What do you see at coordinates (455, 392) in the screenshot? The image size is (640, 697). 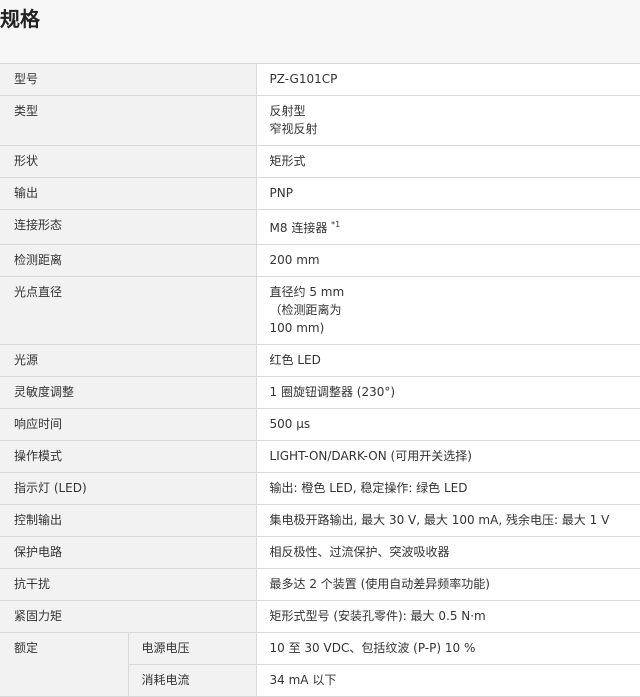 I see `spec-value-line: 1 圈旋钮调整器 (230°)` at bounding box center [455, 392].